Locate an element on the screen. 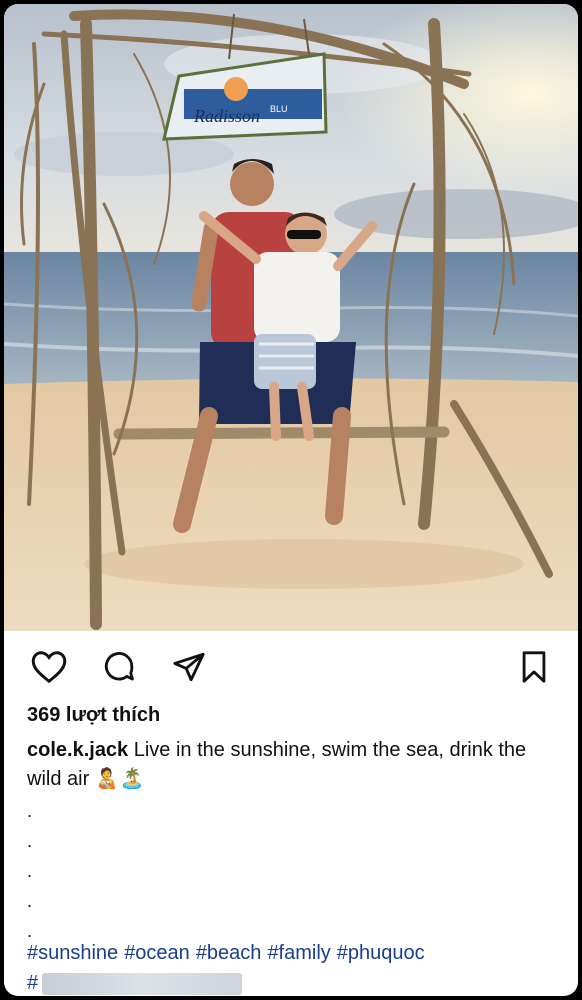 This screenshot has width=582, height=1000. sign-text: Radisson is located at coordinates (226, 116).